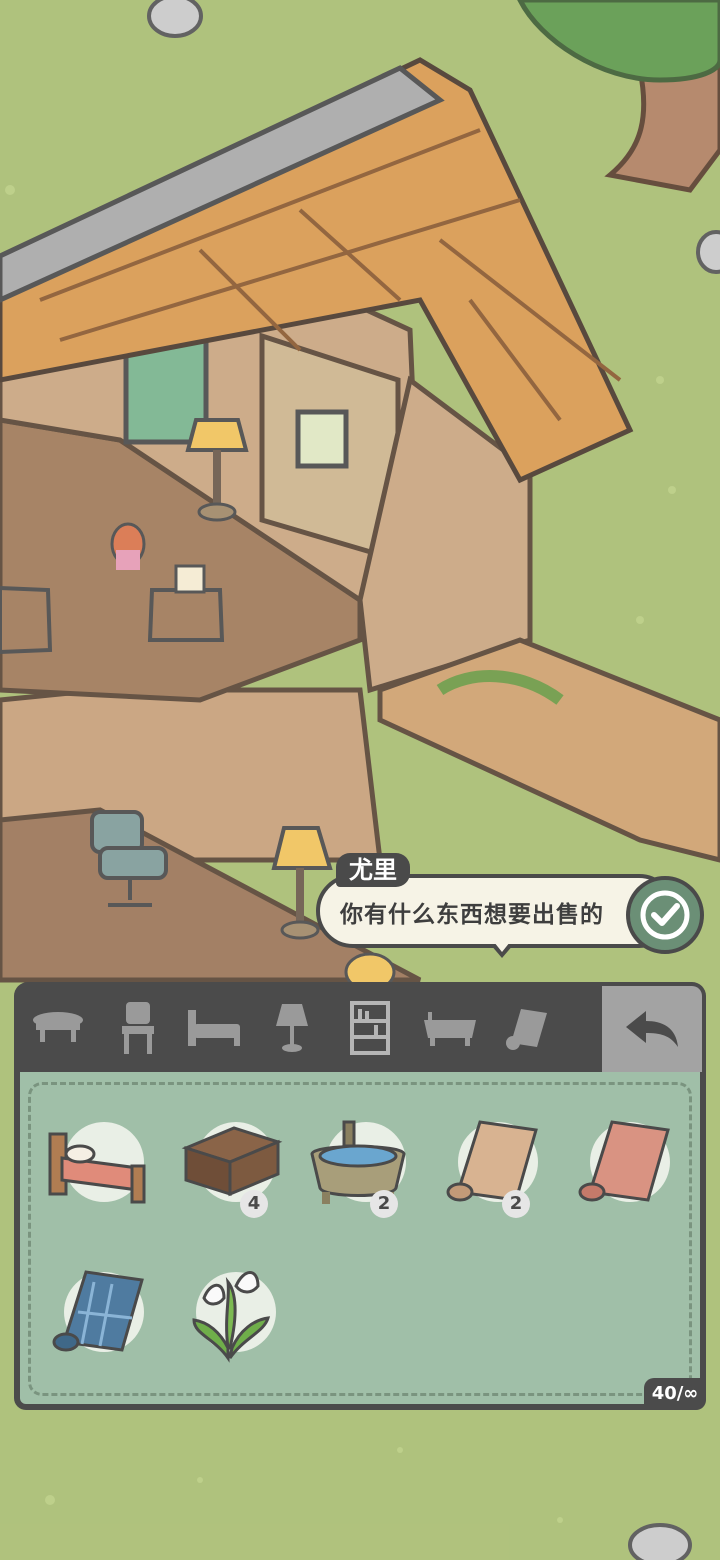 This screenshot has height=1560, width=720. I want to click on inventory-item-blue-rug, so click(97, 1313).